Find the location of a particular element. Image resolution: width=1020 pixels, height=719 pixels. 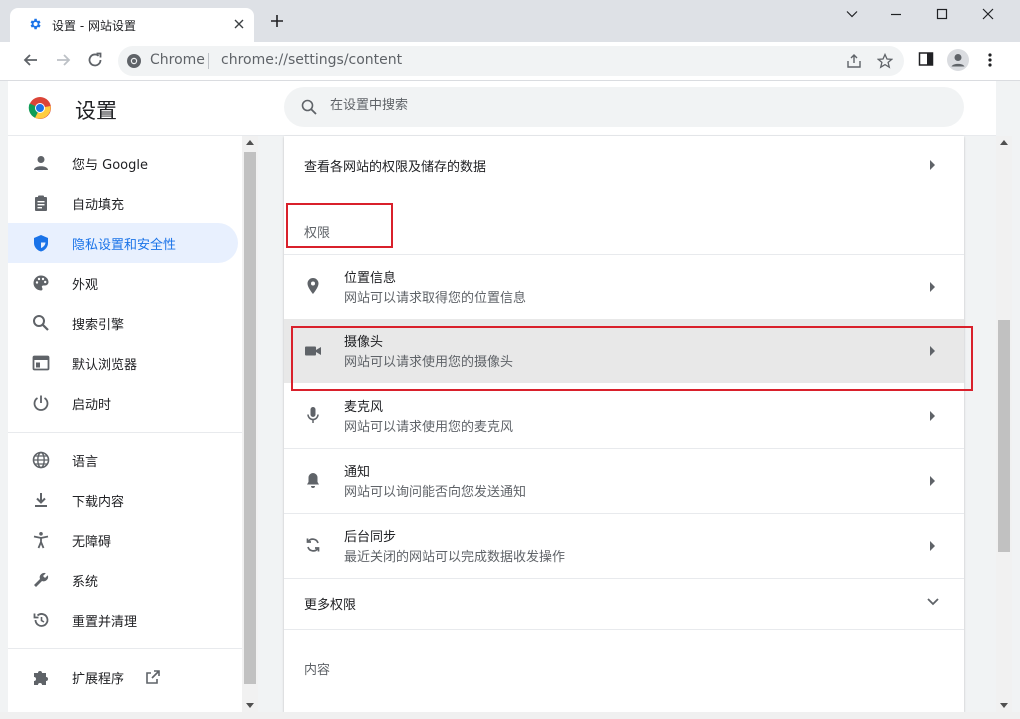

site-label: Chrome is located at coordinates (177, 60).